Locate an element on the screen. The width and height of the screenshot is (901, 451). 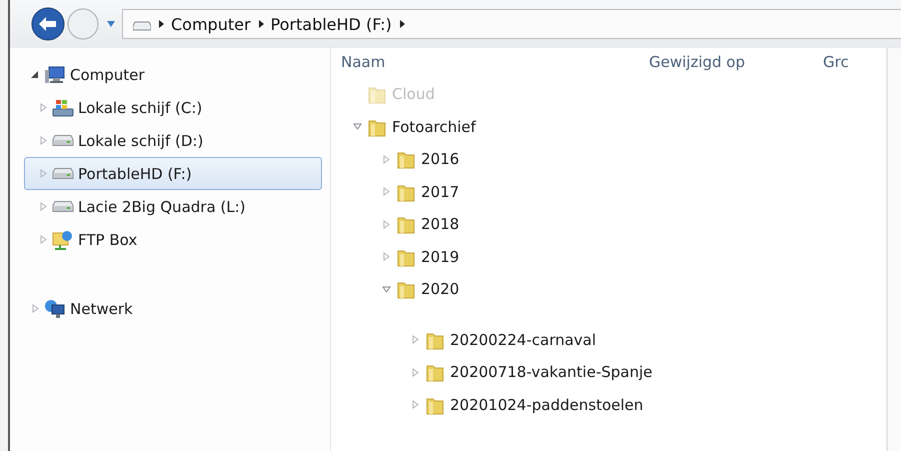
windows-drive-icon is located at coordinates (63, 108).